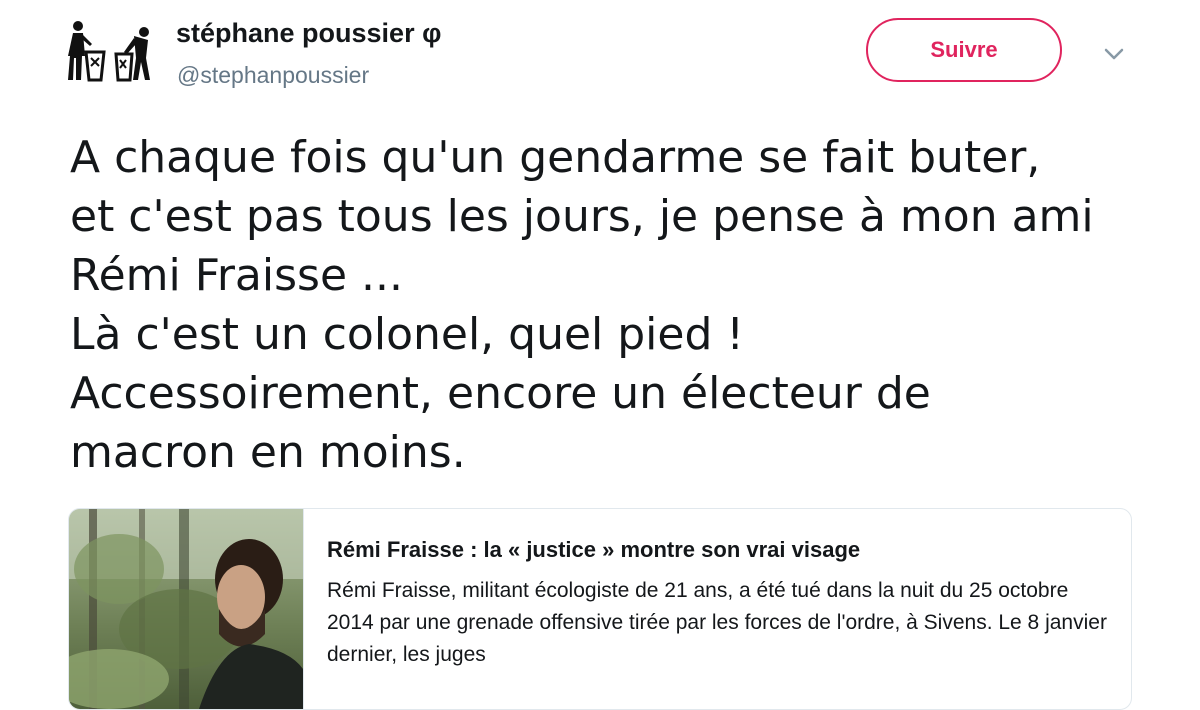 This screenshot has height=710, width=1200. Describe the element at coordinates (268, 452) in the screenshot. I see `tweet-text-line: macron en moins.` at that location.